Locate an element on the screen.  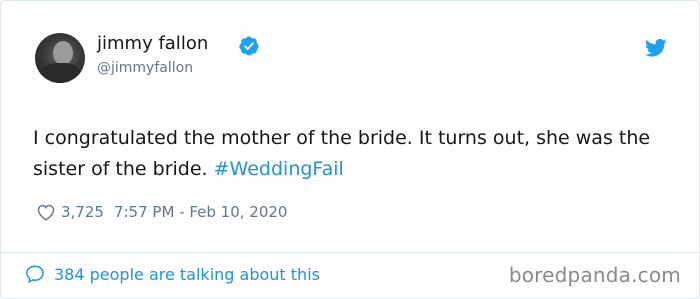
author-name: jimmy fallon is located at coordinates (152, 44).